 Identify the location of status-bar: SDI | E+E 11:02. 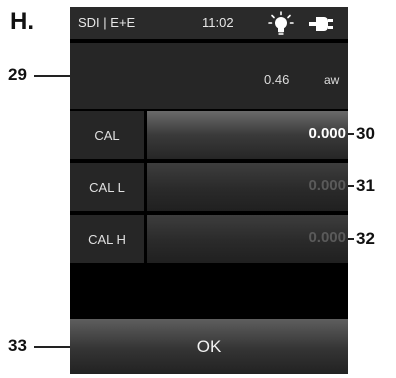
(209, 23).